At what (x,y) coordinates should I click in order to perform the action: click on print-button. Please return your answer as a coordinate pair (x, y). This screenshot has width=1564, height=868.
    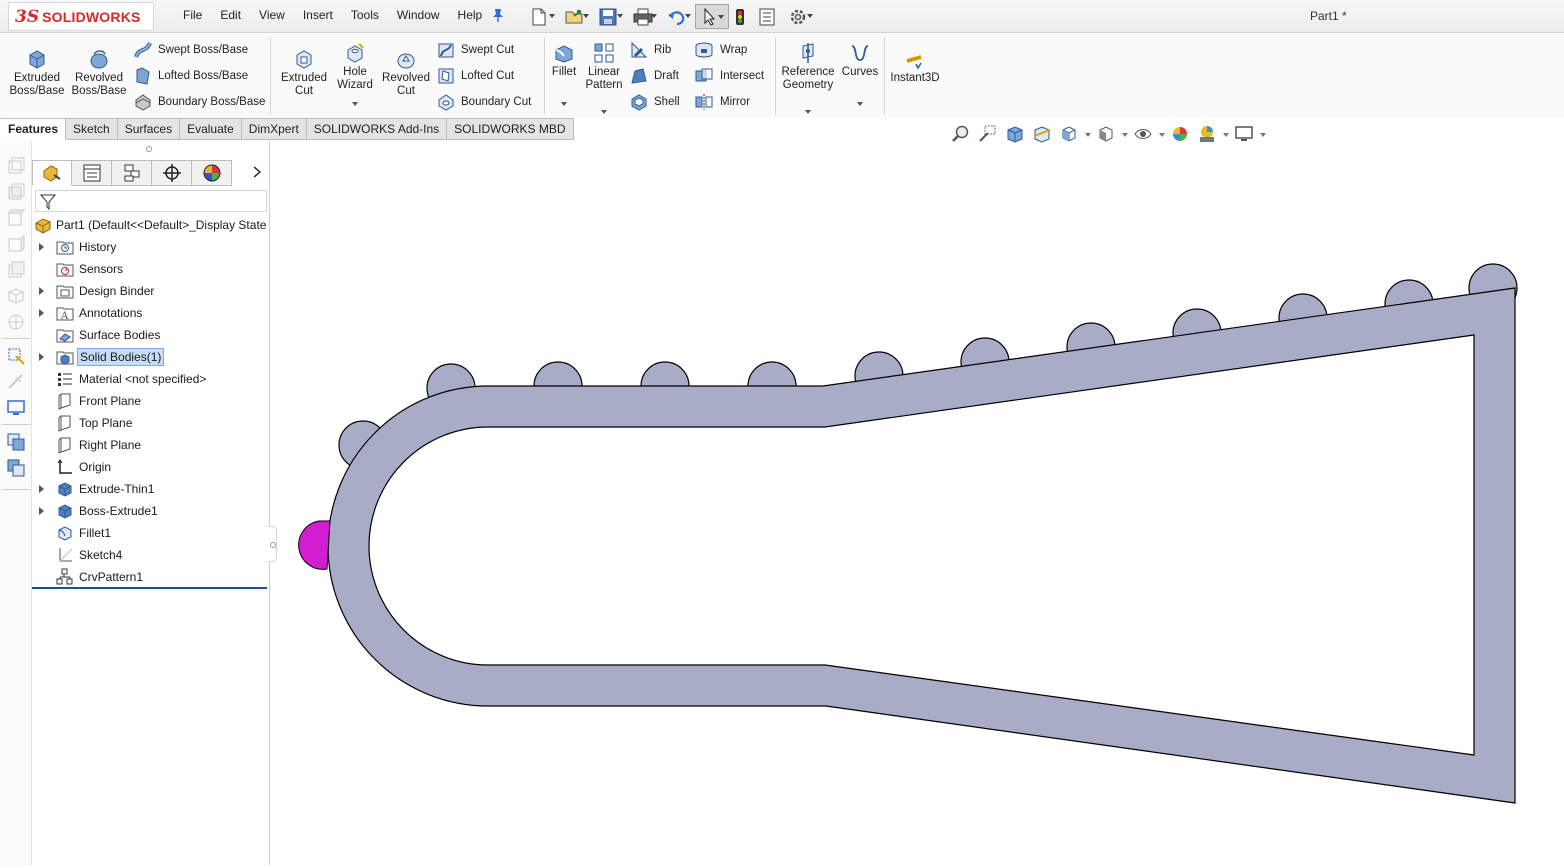
    Looking at the image, I should click on (644, 16).